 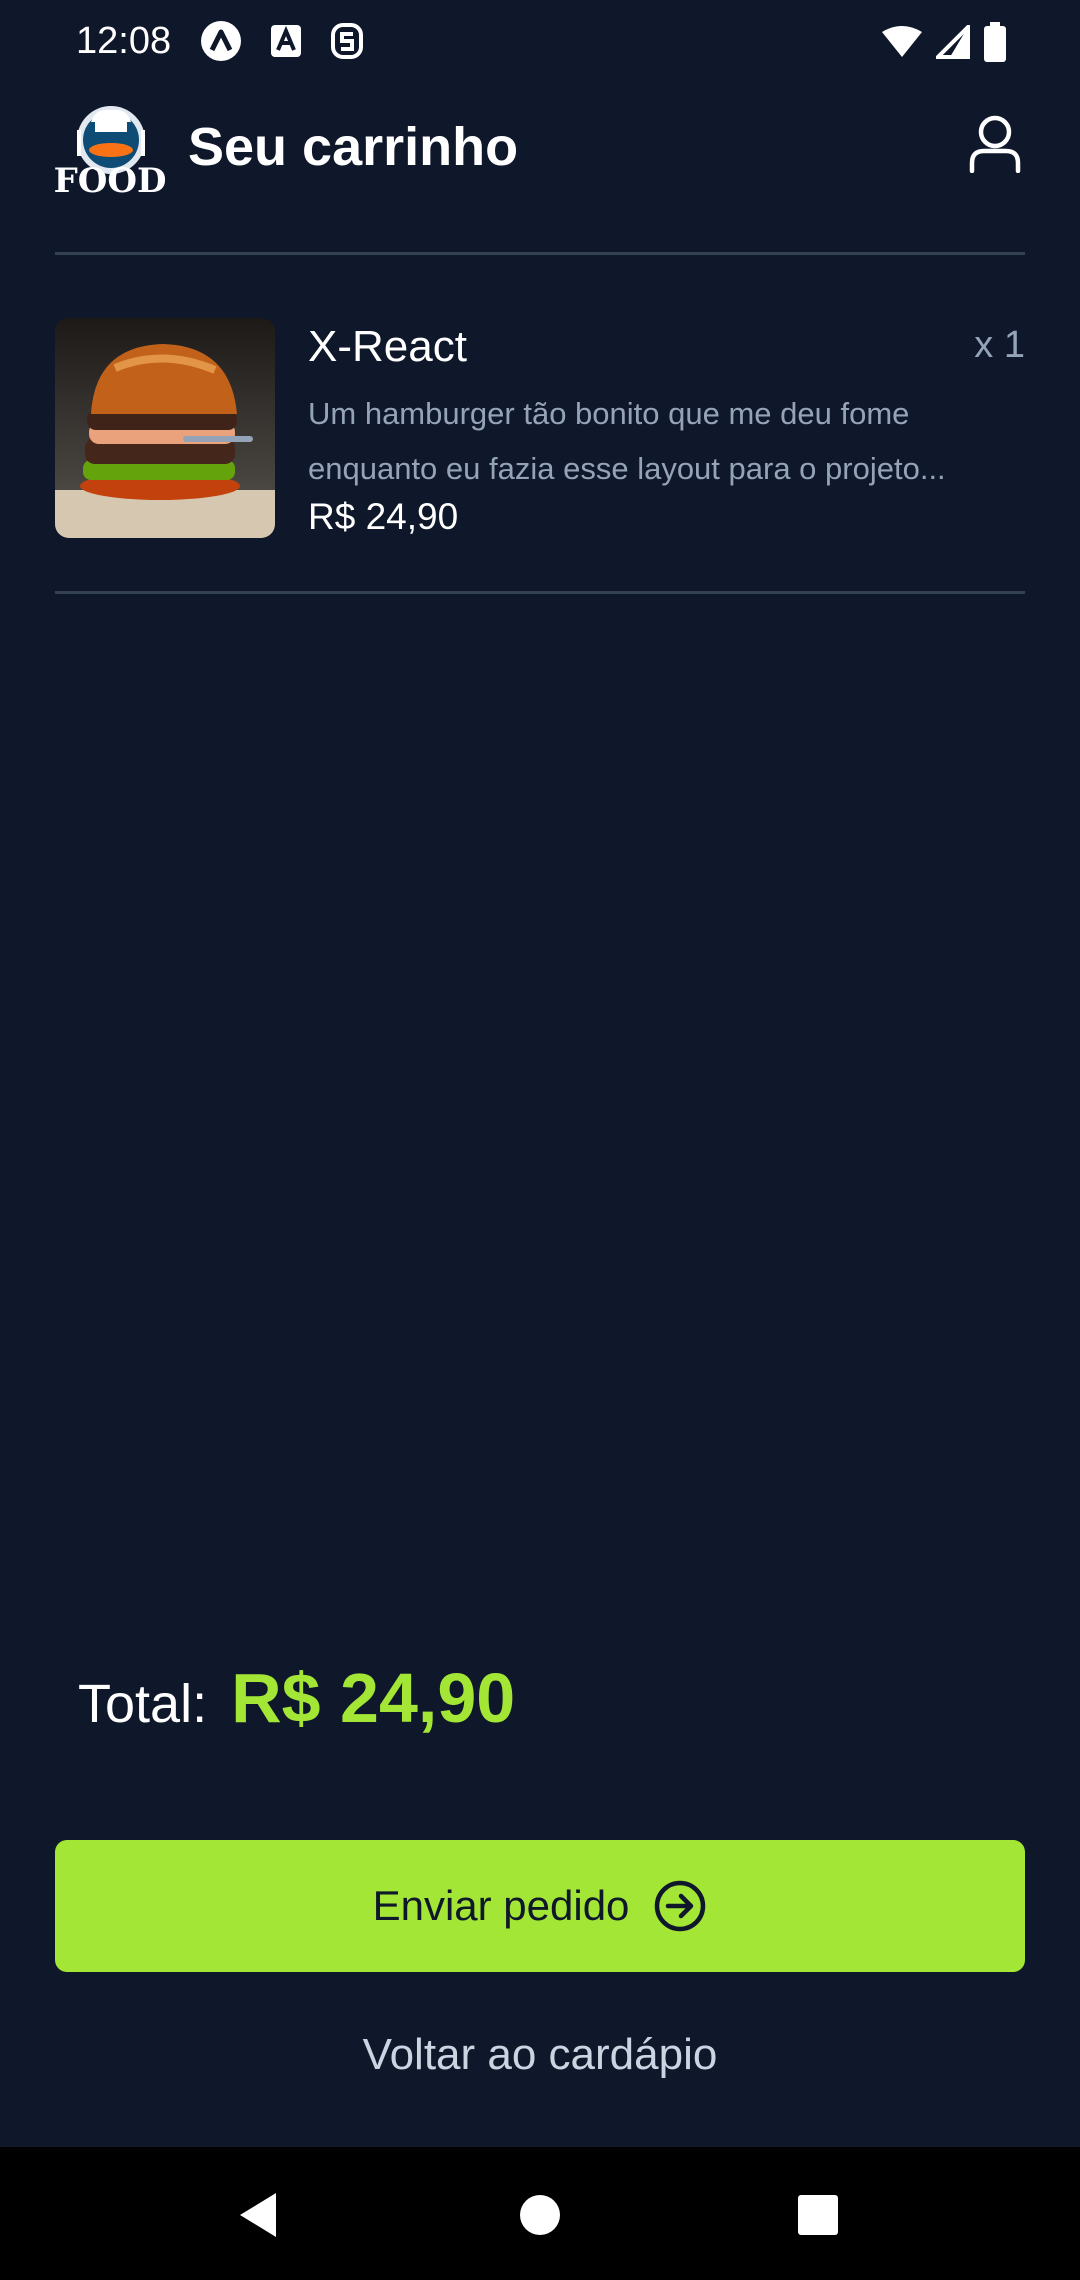 I want to click on total-value: R$ 24,90, so click(x=373, y=1698).